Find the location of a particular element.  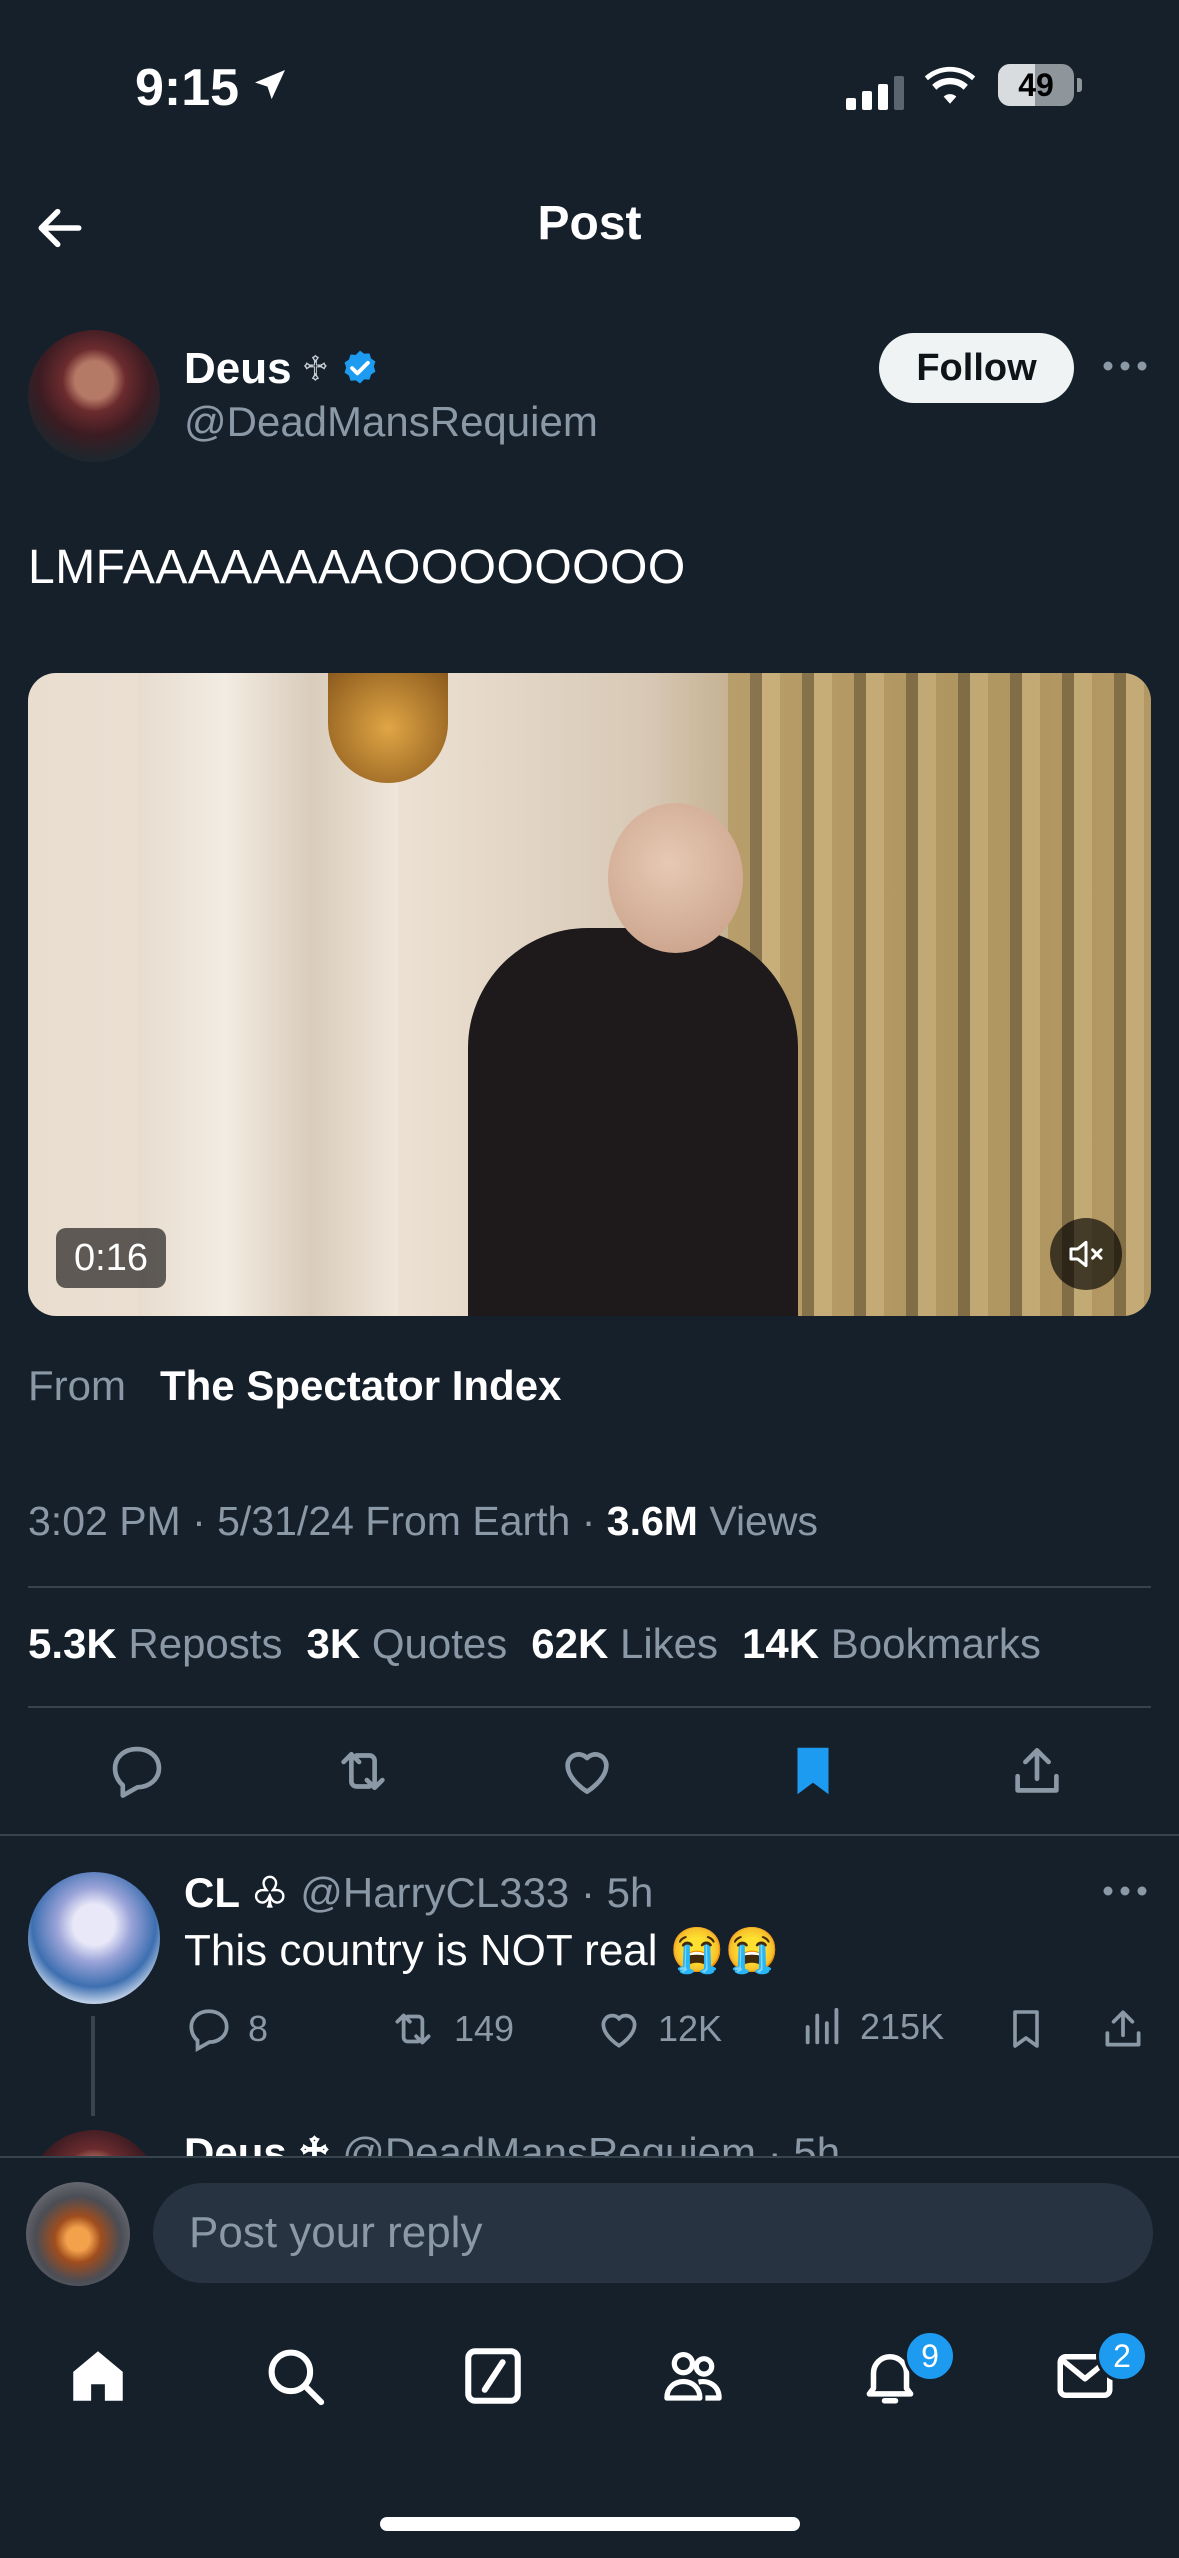

reply-share-icon is located at coordinates (1123, 2029).